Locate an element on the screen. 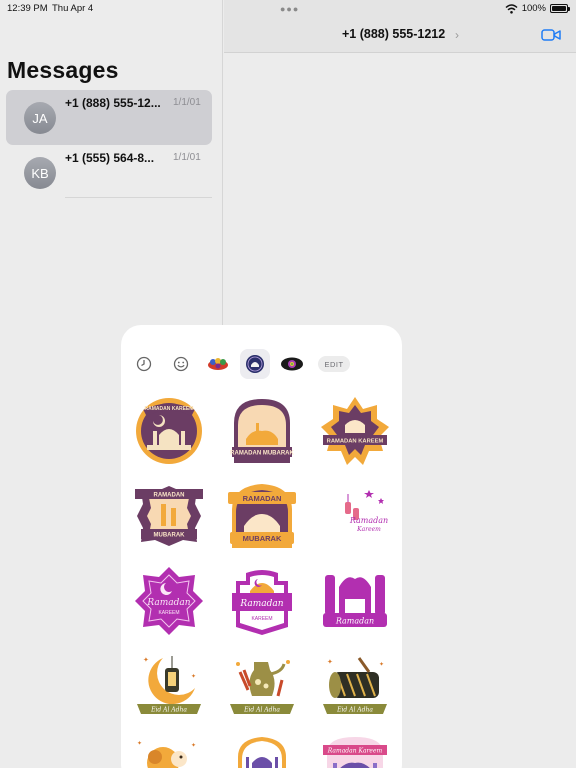 This screenshot has height=768, width=576. sticker-ramadan-mubarak-dome: RAMADAN MUBARAK is located at coordinates (262, 516).